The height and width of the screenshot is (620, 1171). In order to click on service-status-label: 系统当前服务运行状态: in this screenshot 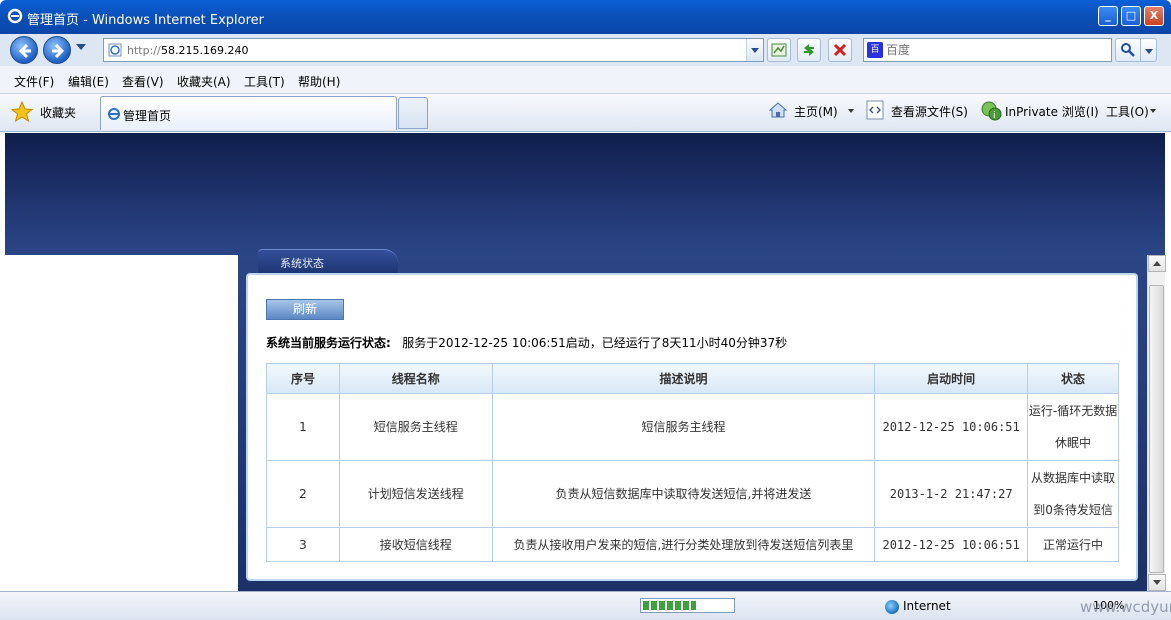, I will do `click(328, 343)`.